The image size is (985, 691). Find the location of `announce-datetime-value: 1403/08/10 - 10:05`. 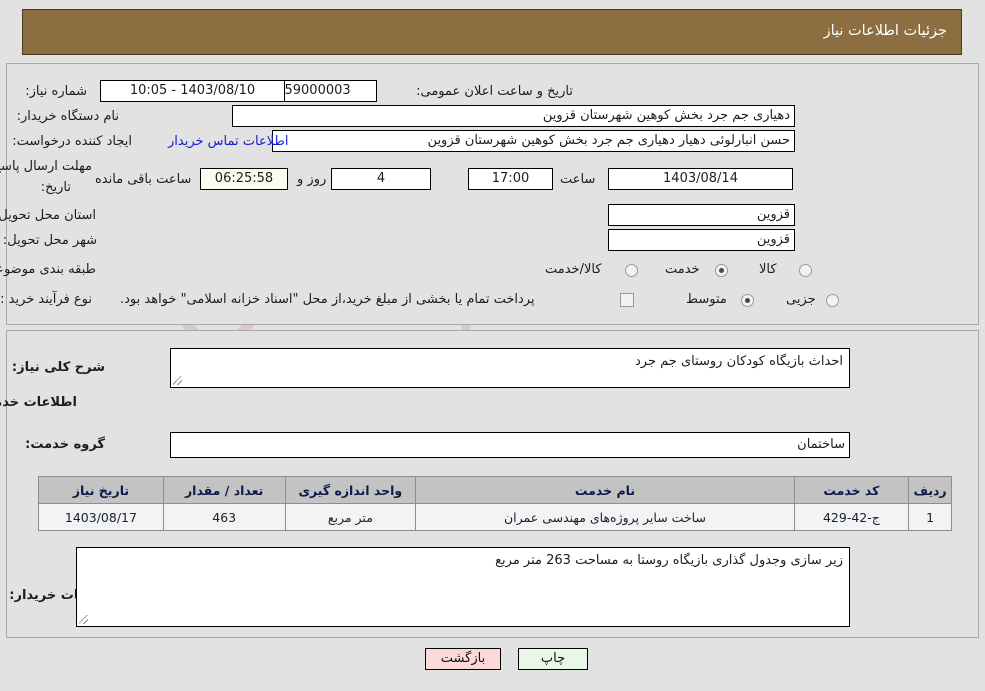

announce-datetime-value: 1403/08/10 - 10:05 is located at coordinates (192, 91).